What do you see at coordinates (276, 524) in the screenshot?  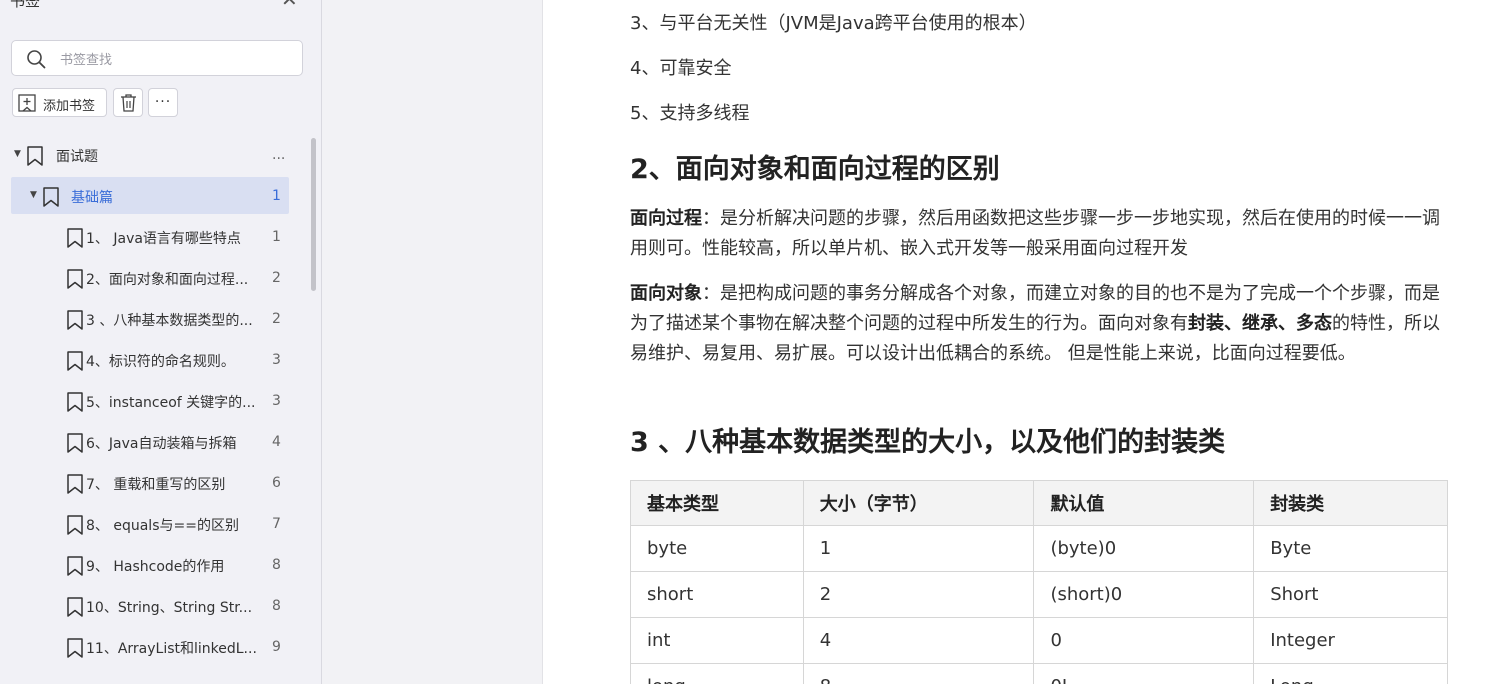 I see `bookmark-page-number: 7` at bounding box center [276, 524].